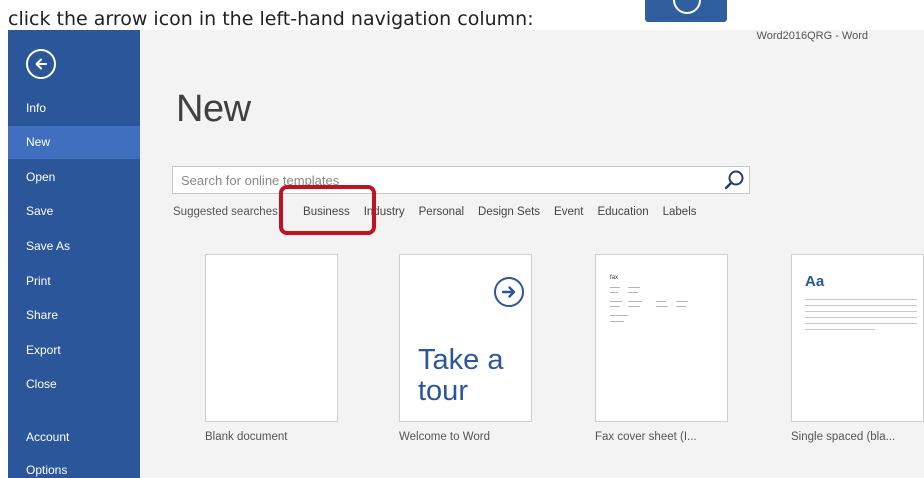  Describe the element at coordinates (74, 108) in the screenshot. I see `nav-item-info: Info` at that location.